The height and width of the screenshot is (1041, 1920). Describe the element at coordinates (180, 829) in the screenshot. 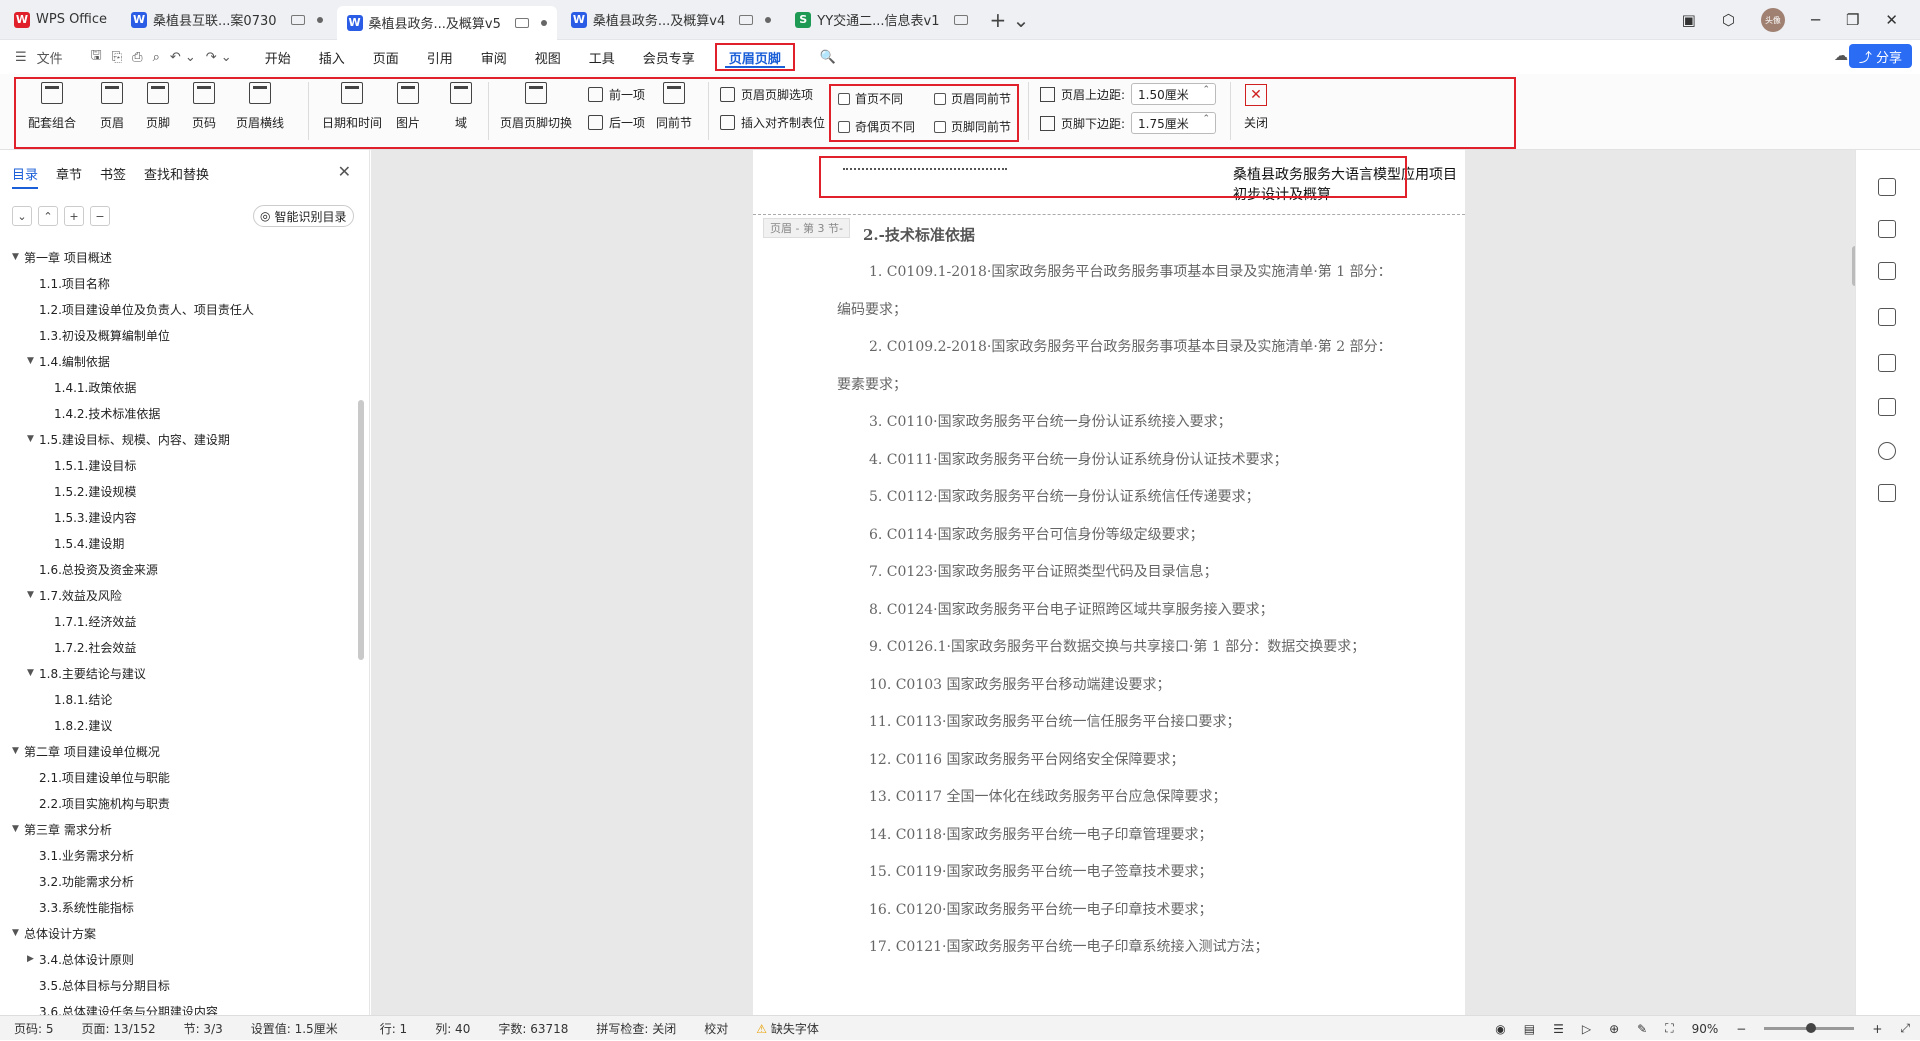

I see `toc-item: ▼ 第三章 需求分析` at that location.